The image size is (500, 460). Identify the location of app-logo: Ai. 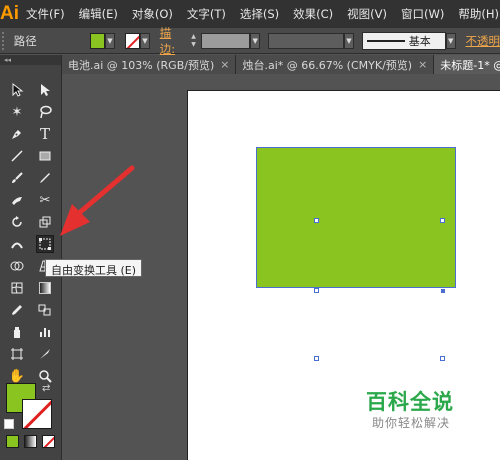
(9, 13).